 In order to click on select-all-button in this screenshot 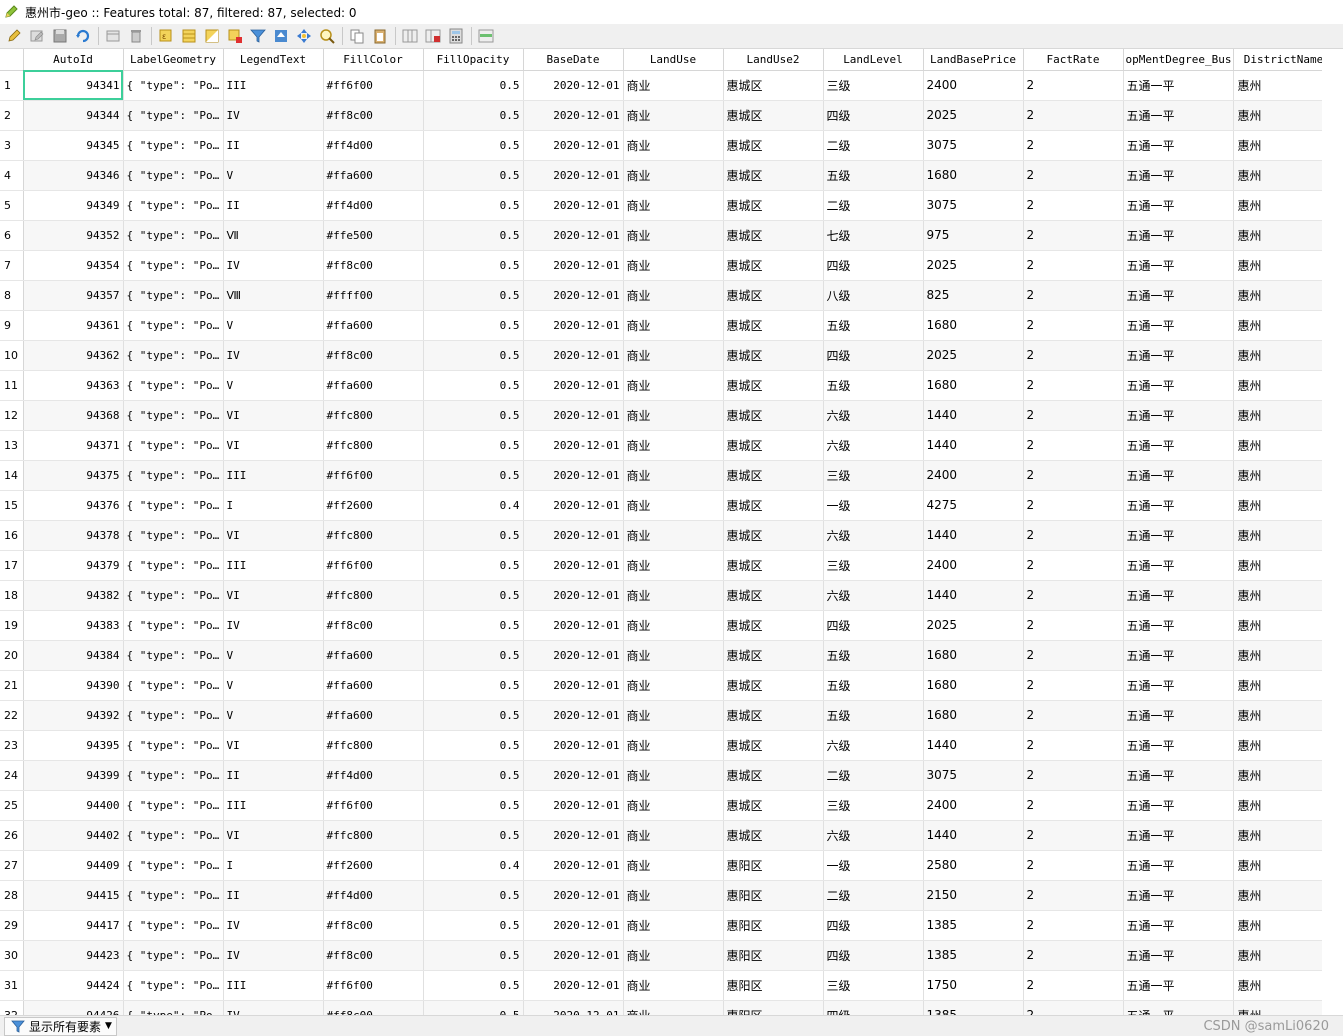, I will do `click(189, 36)`.